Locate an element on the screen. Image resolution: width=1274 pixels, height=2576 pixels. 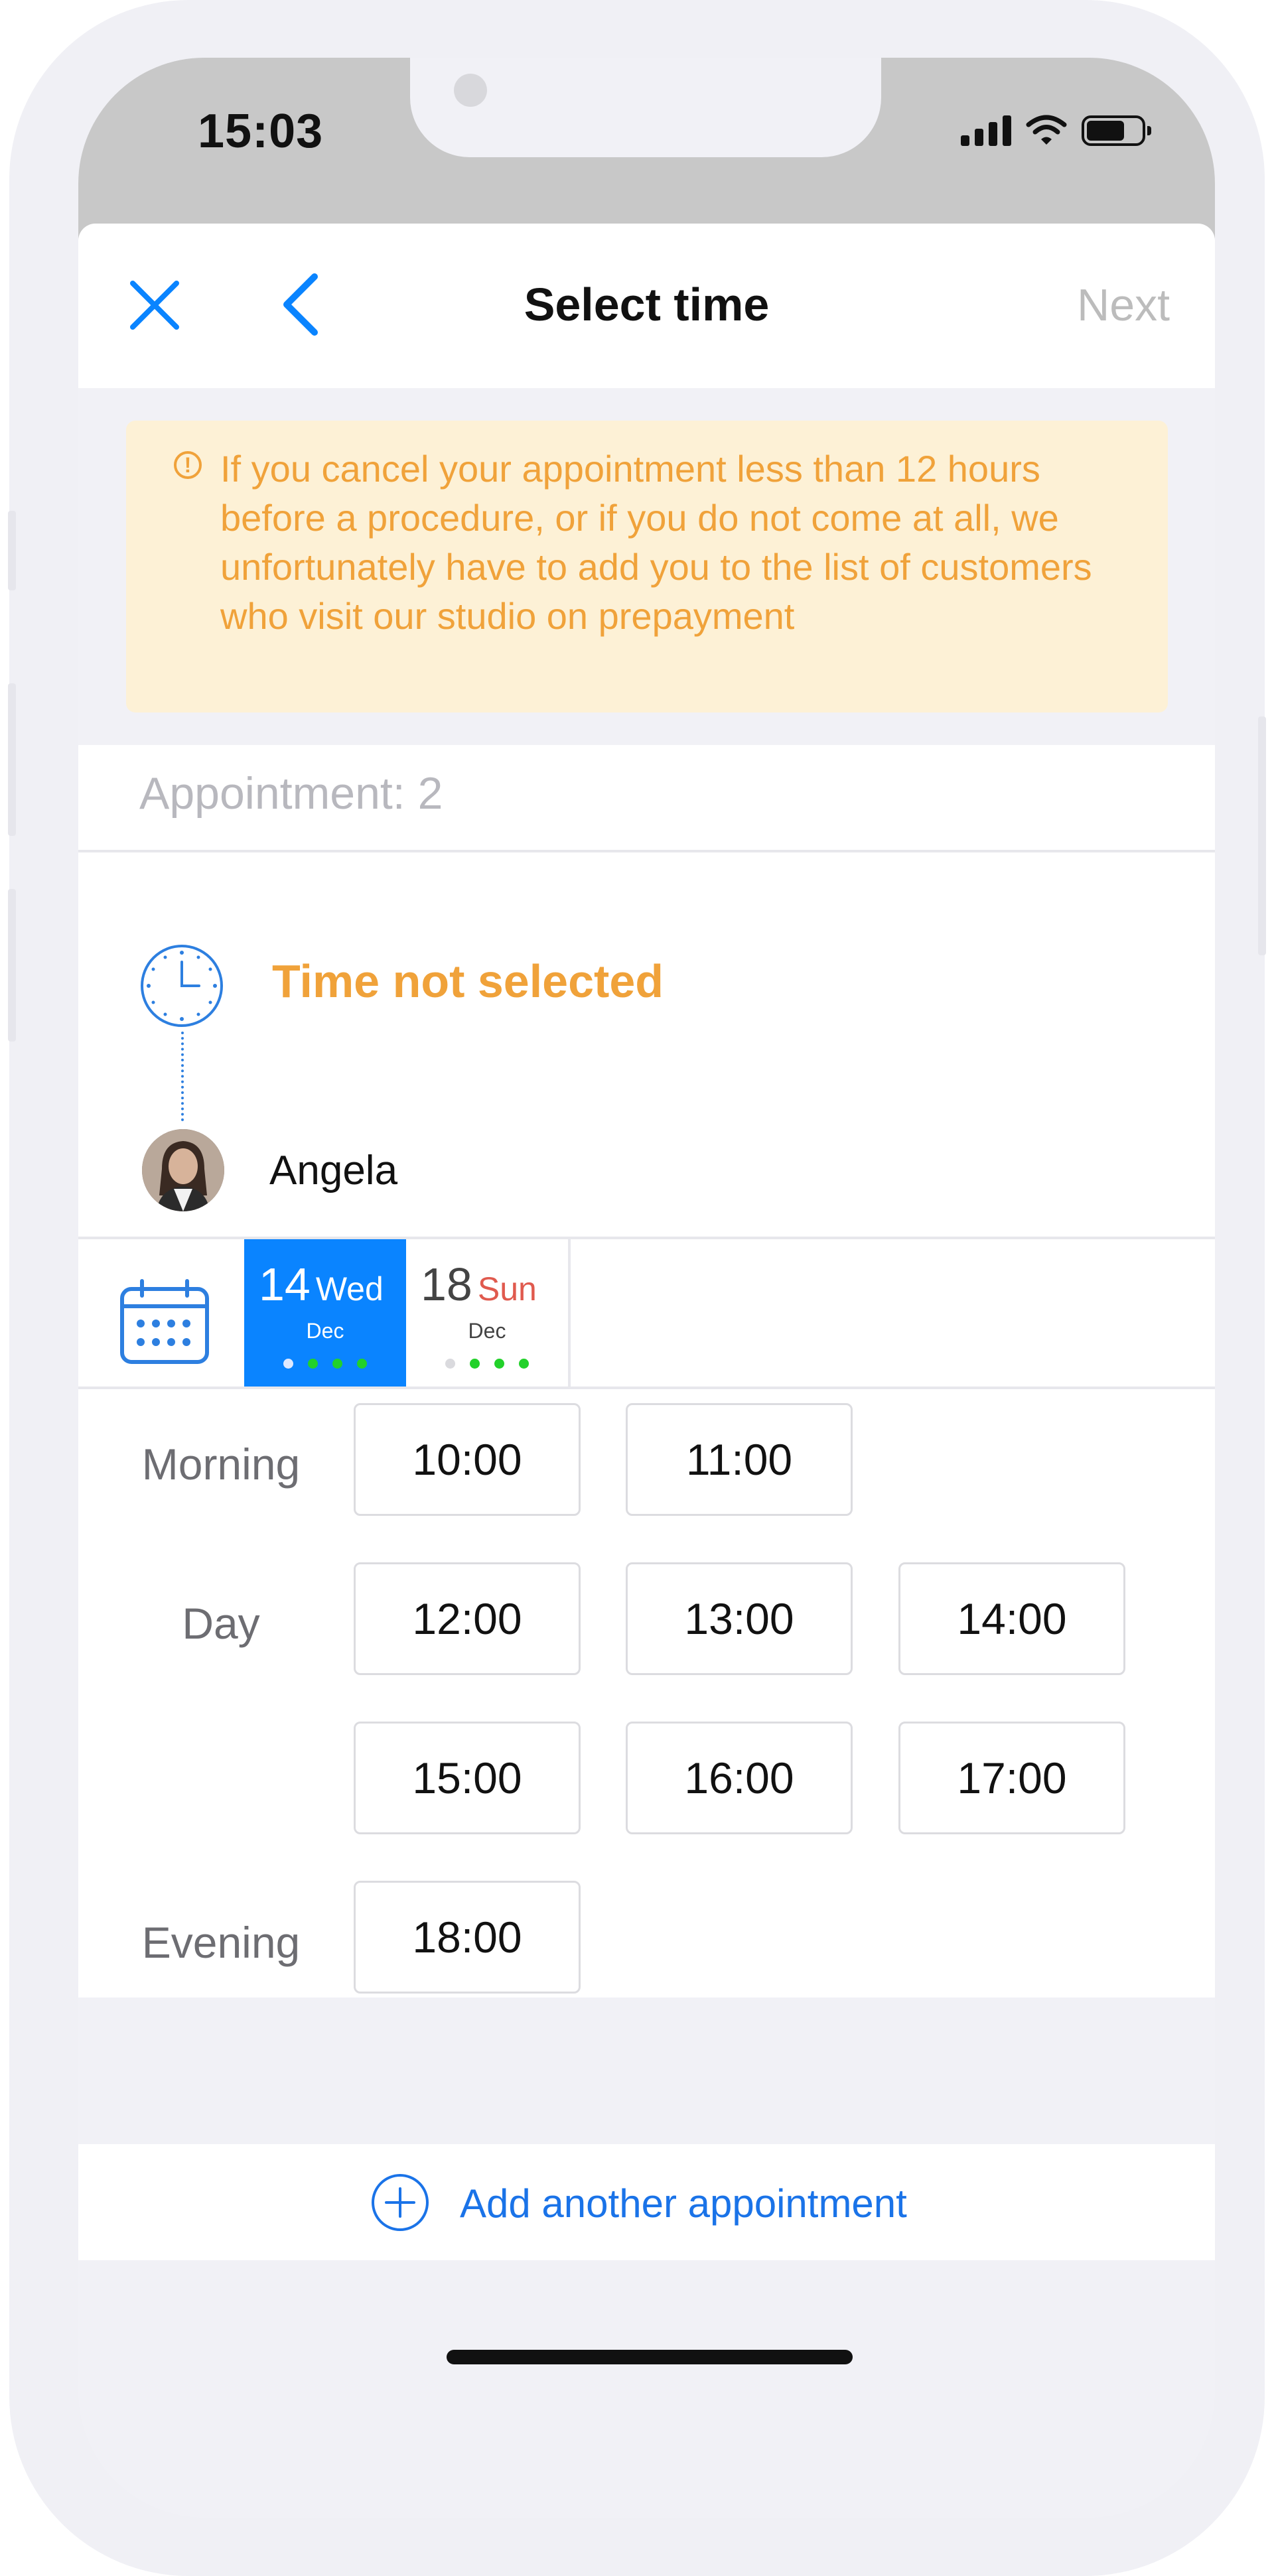
period-day-label: Day is located at coordinates (221, 1623).